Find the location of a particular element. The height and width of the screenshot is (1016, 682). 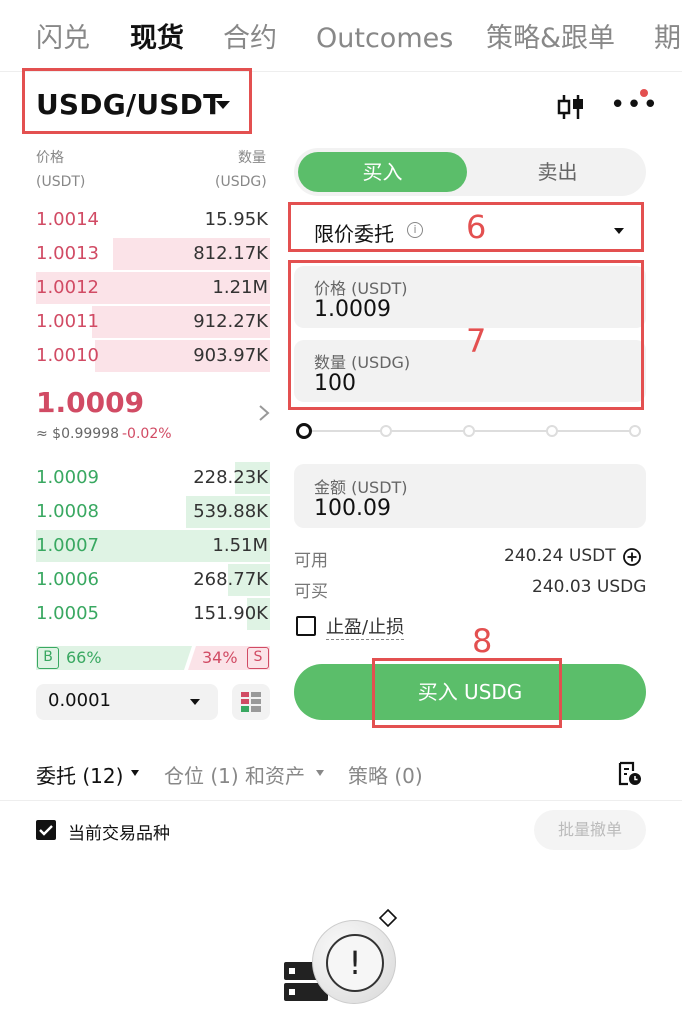

alert-floating-button: ! is located at coordinates (354, 962).